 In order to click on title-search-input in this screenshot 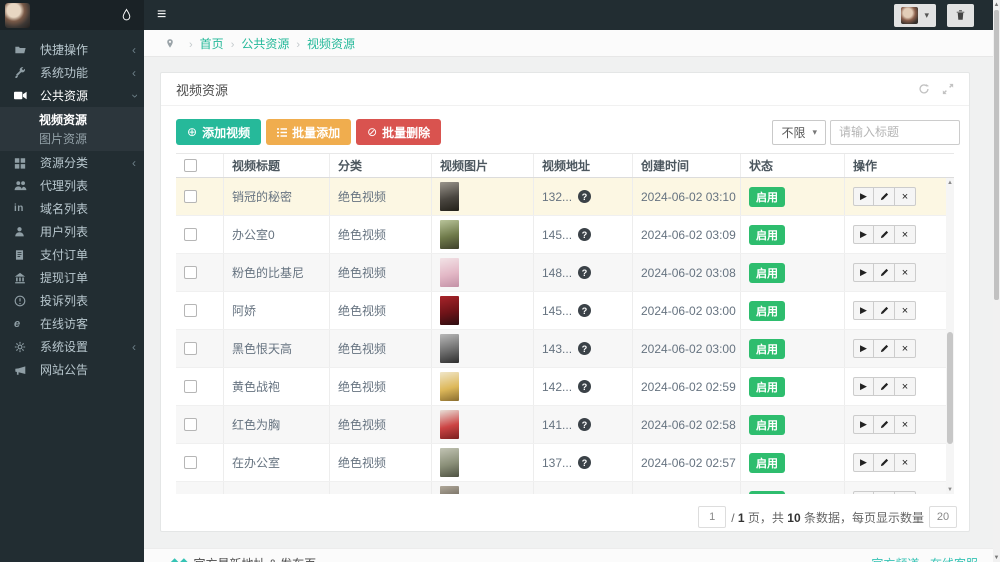, I will do `click(895, 132)`.